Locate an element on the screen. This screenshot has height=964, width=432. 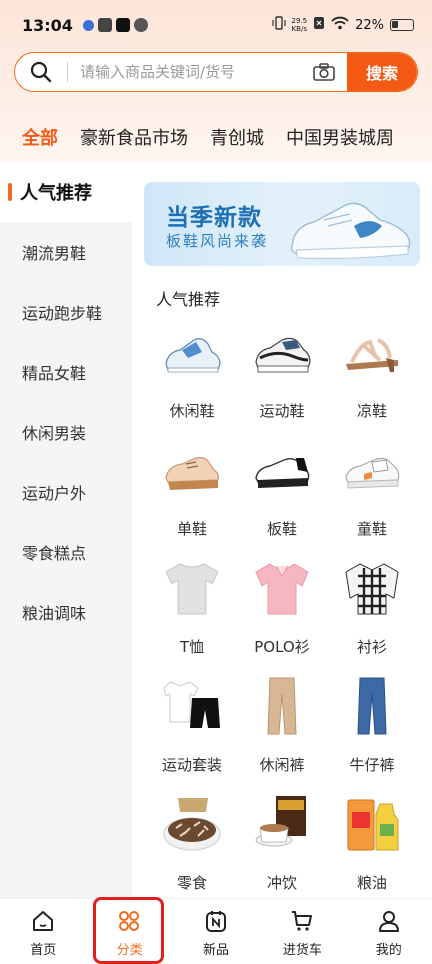
banner-subtitle: 板鞋风尚来袭 is located at coordinates (217, 241).